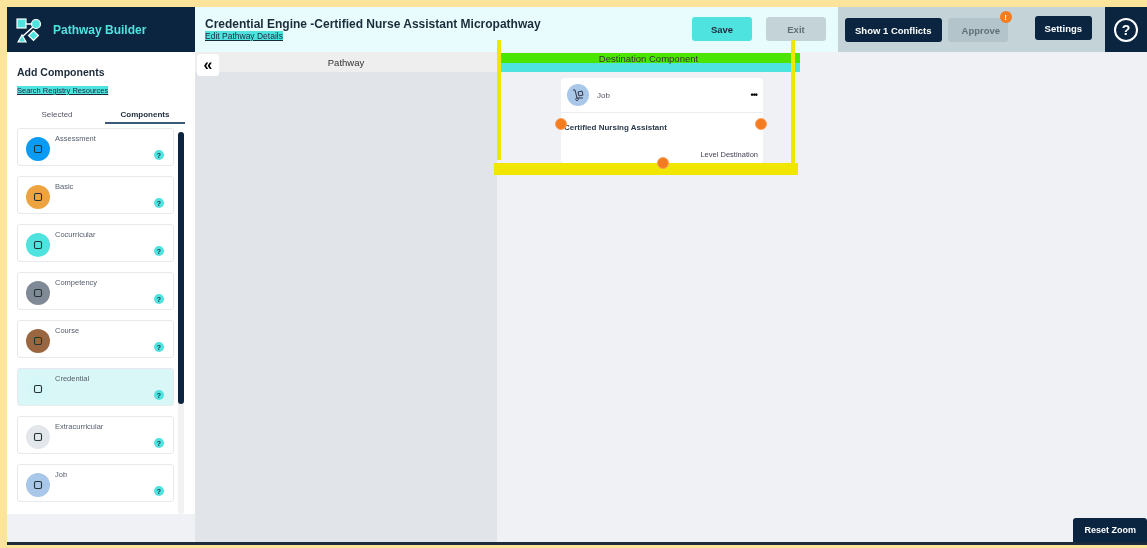 The height and width of the screenshot is (548, 1147). What do you see at coordinates (145, 115) in the screenshot?
I see `sidebar-tab: Components` at bounding box center [145, 115].